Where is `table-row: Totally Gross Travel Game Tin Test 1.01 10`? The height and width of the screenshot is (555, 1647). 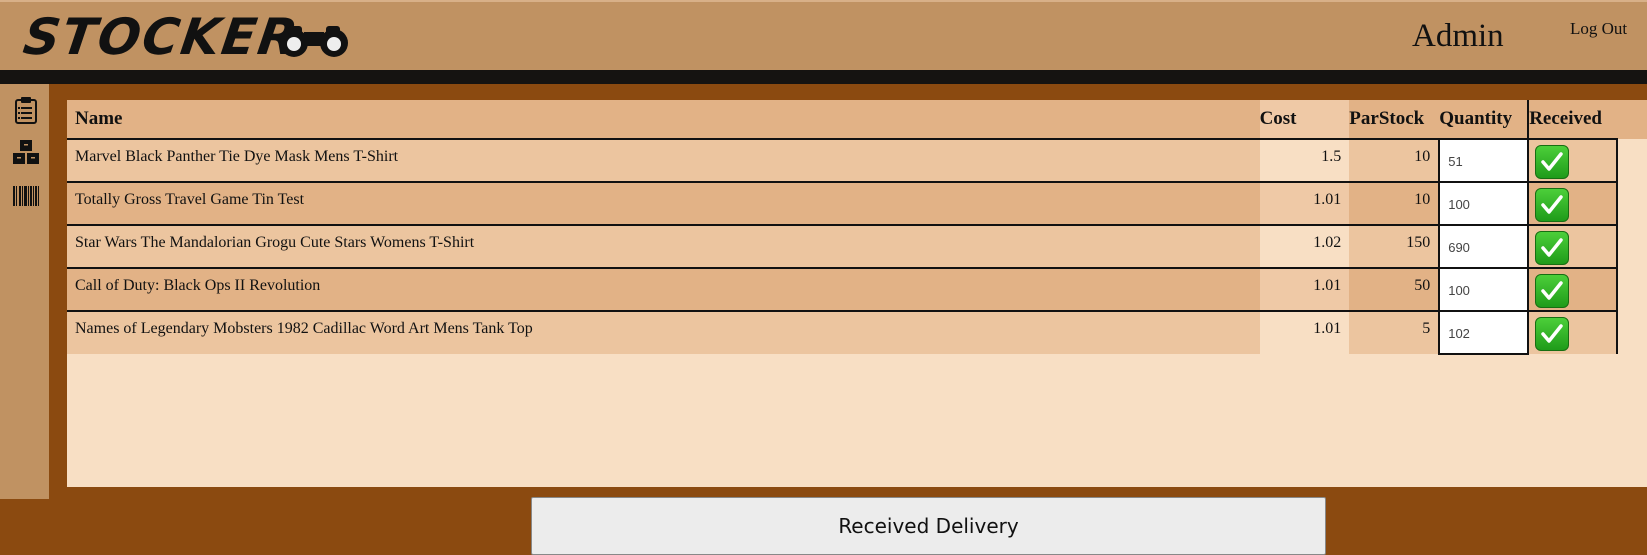 table-row: Totally Gross Travel Game Tin Test 1.01 10 is located at coordinates (857, 203).